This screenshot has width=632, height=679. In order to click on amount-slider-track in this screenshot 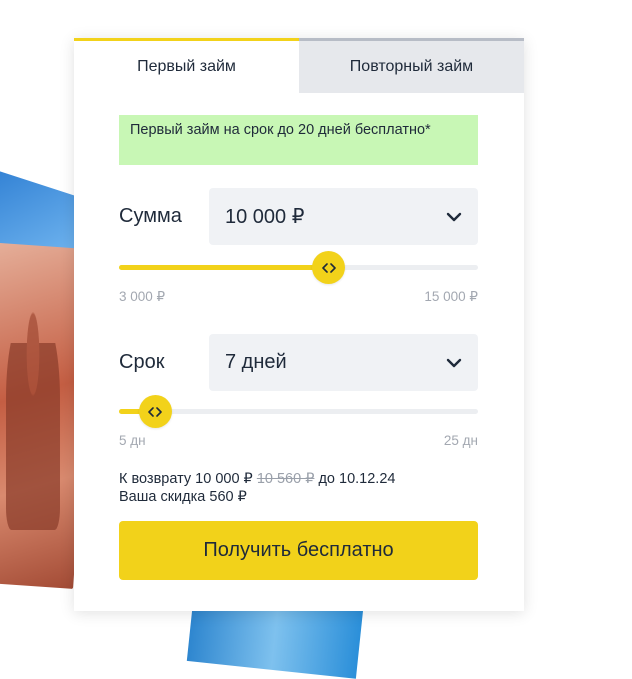, I will do `click(298, 267)`.